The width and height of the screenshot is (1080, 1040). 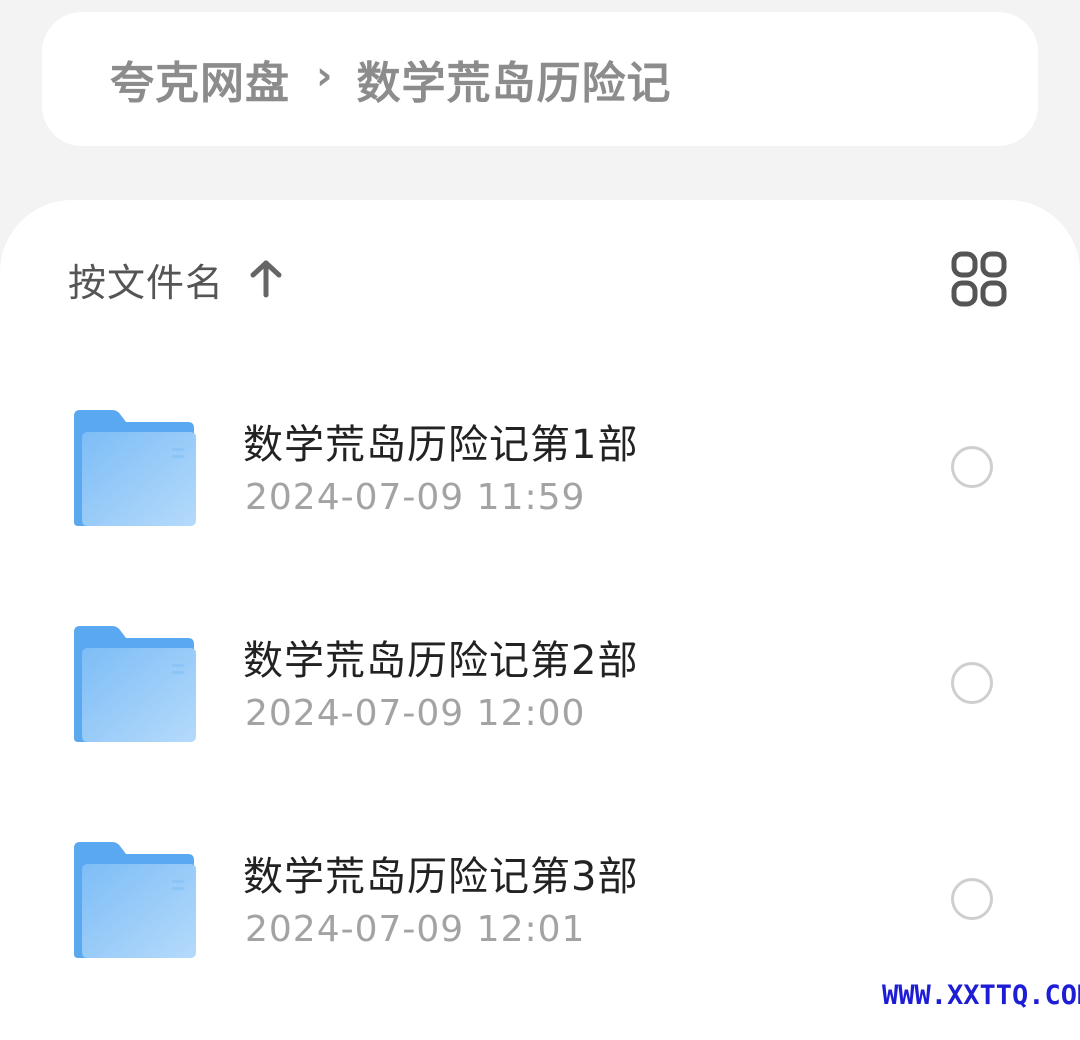 What do you see at coordinates (441, 877) in the screenshot?
I see `file-name: 数学荒岛历险记第3部` at bounding box center [441, 877].